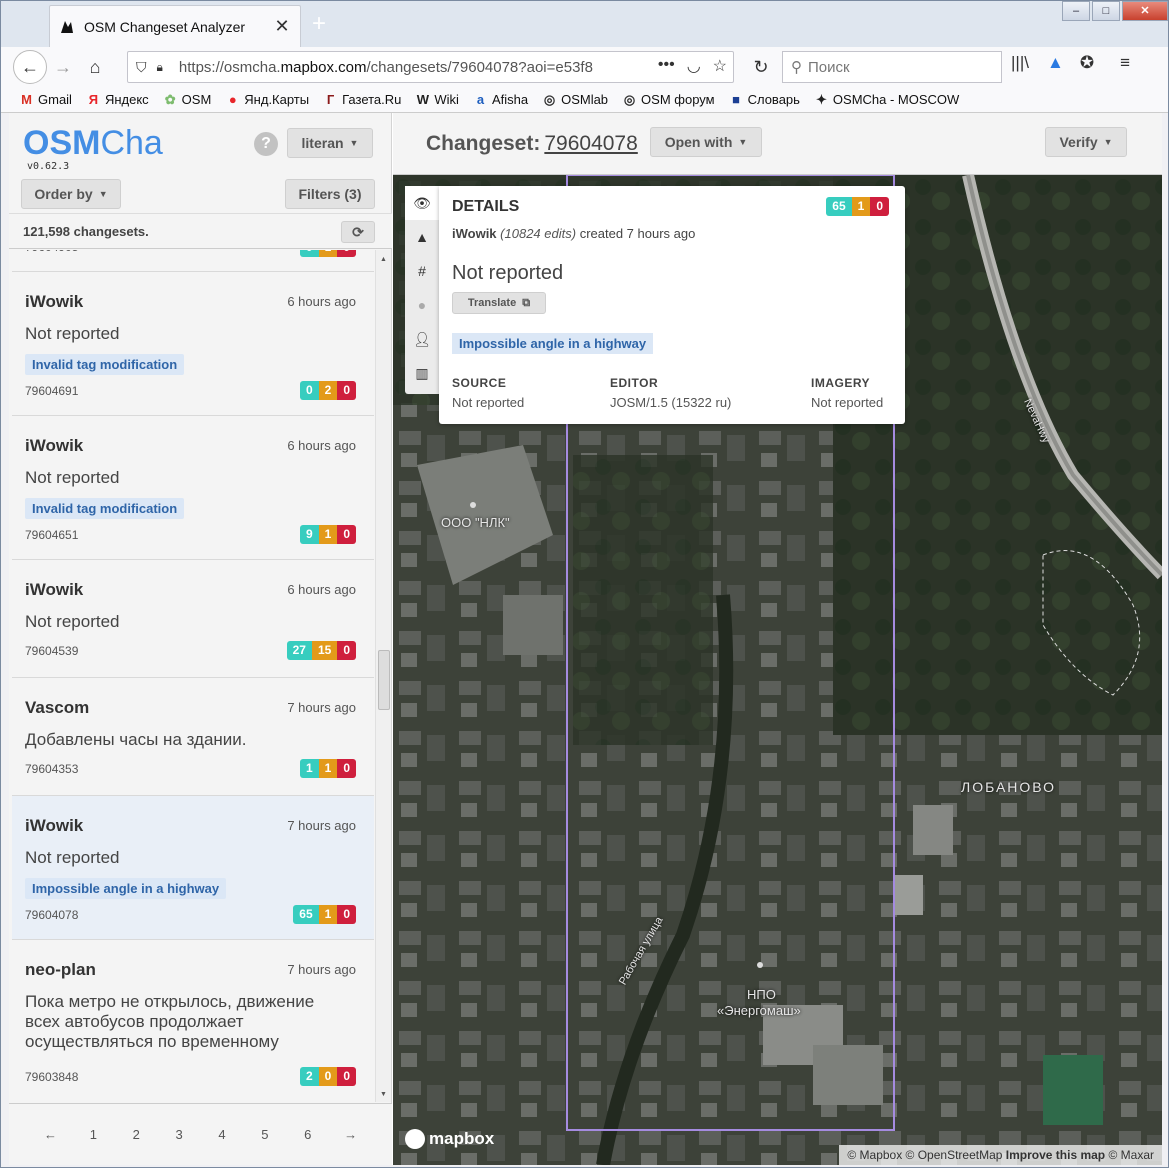 This screenshot has width=1169, height=1168. What do you see at coordinates (351, 1134) in the screenshot?
I see `next-page-icon: →` at bounding box center [351, 1134].